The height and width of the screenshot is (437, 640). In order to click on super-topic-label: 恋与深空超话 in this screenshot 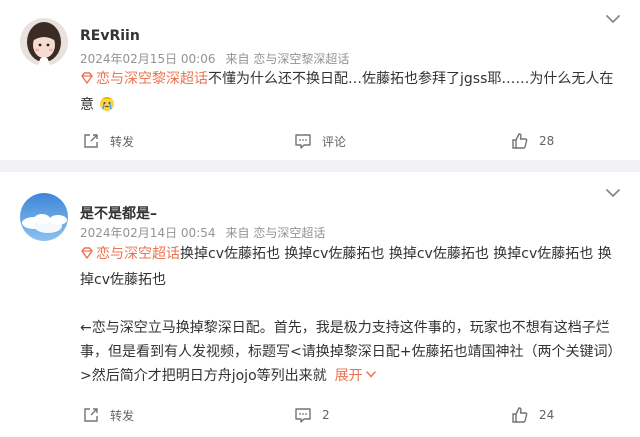, I will do `click(138, 254)`.